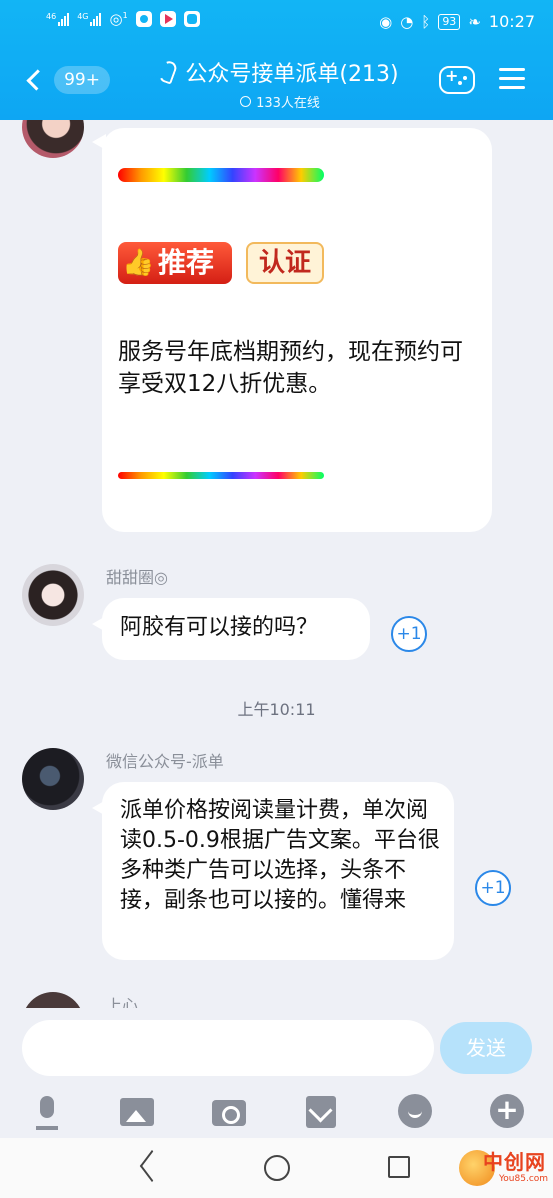 This screenshot has height=1198, width=553. I want to click on menu-icon, so click(512, 79).